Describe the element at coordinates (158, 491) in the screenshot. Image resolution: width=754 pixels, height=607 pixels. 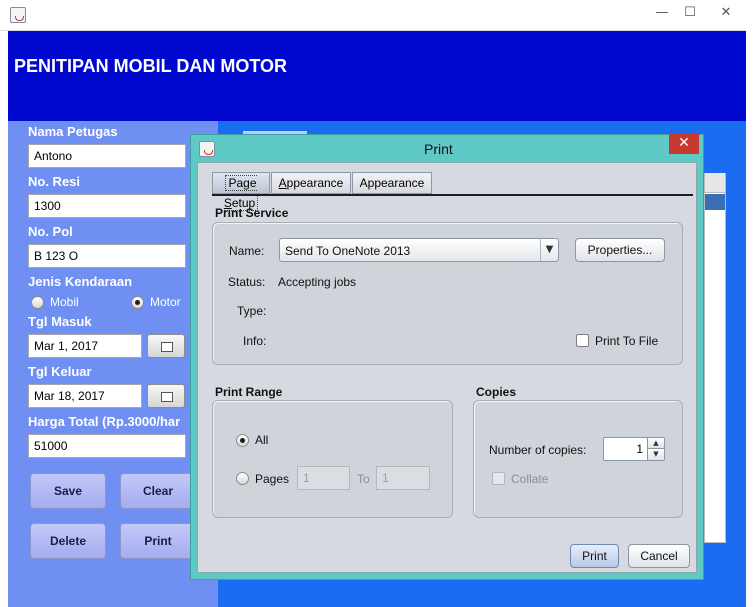
I see `clear-button: Clear` at that location.